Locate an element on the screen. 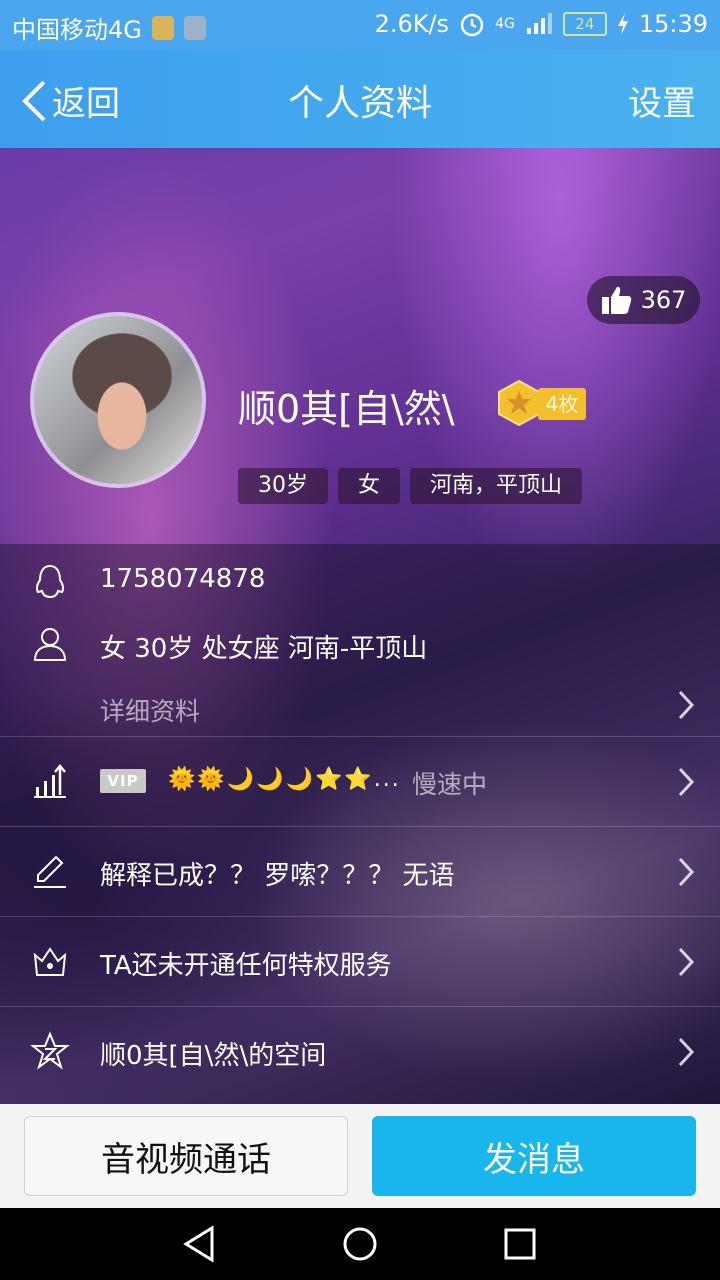 The image size is (720, 1280). video-call-button: 音视频通话 is located at coordinates (186, 1156).